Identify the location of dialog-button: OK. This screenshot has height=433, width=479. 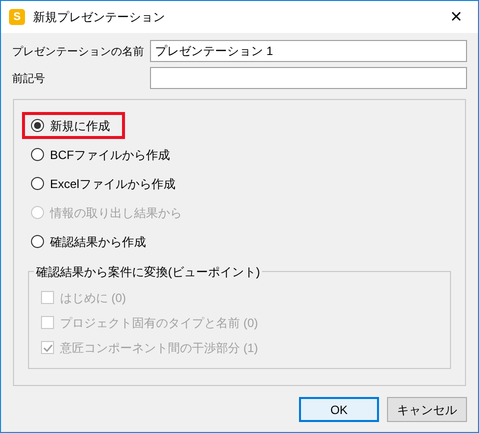
(339, 409).